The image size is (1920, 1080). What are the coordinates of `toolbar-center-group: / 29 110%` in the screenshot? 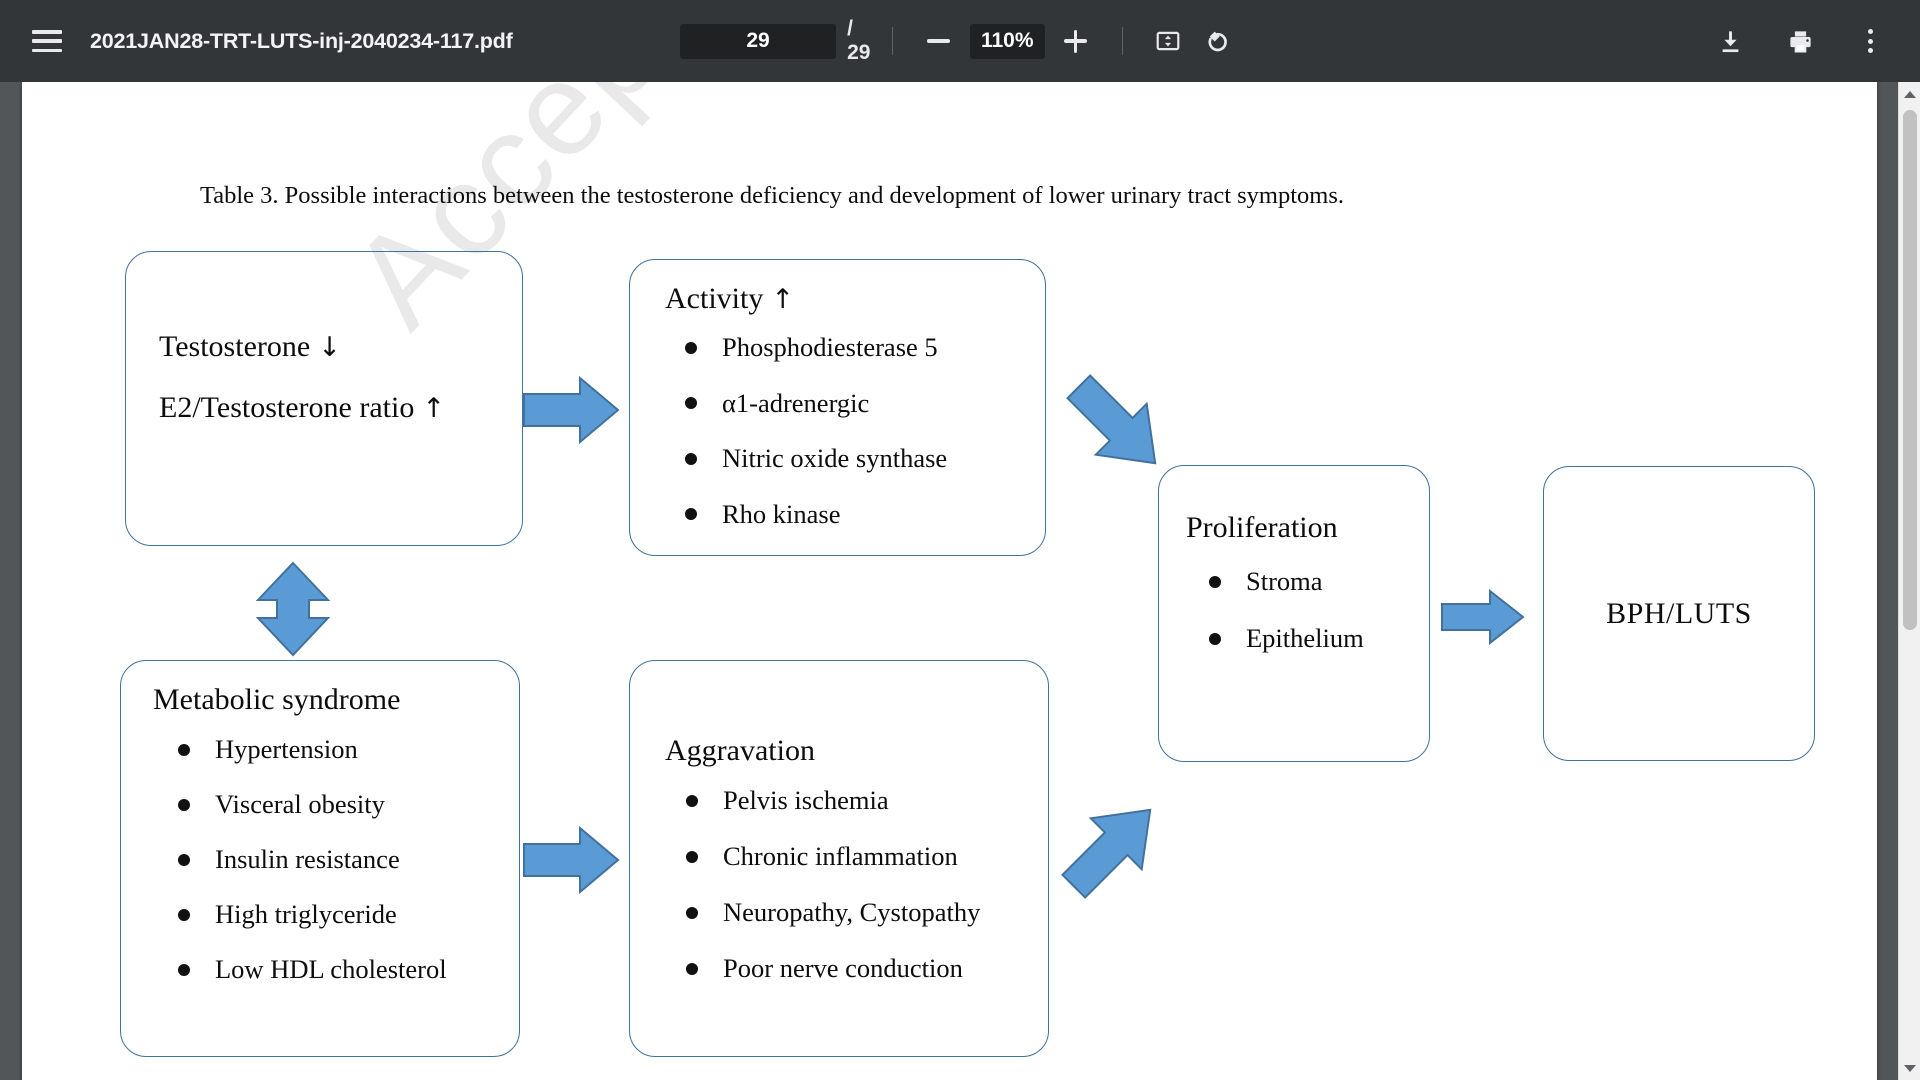 It's located at (960, 41).